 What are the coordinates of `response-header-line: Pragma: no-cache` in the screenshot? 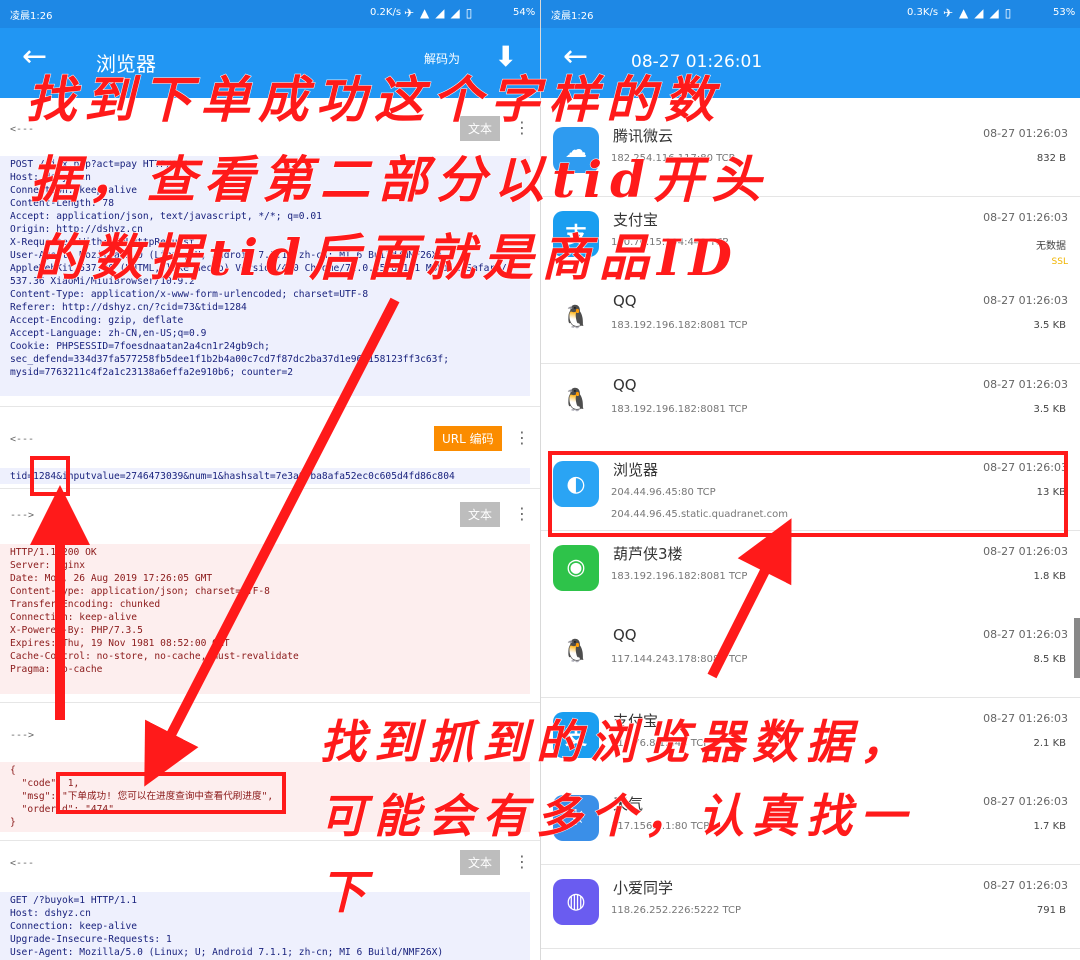 It's located at (56, 669).